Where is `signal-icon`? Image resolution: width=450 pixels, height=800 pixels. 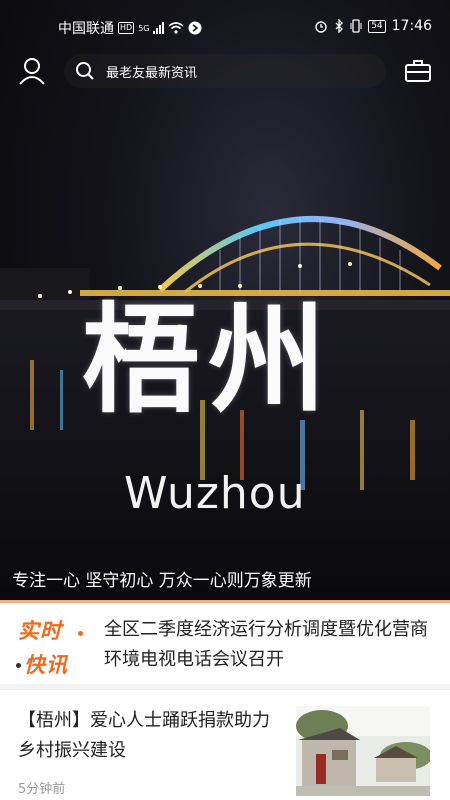 signal-icon is located at coordinates (159, 28).